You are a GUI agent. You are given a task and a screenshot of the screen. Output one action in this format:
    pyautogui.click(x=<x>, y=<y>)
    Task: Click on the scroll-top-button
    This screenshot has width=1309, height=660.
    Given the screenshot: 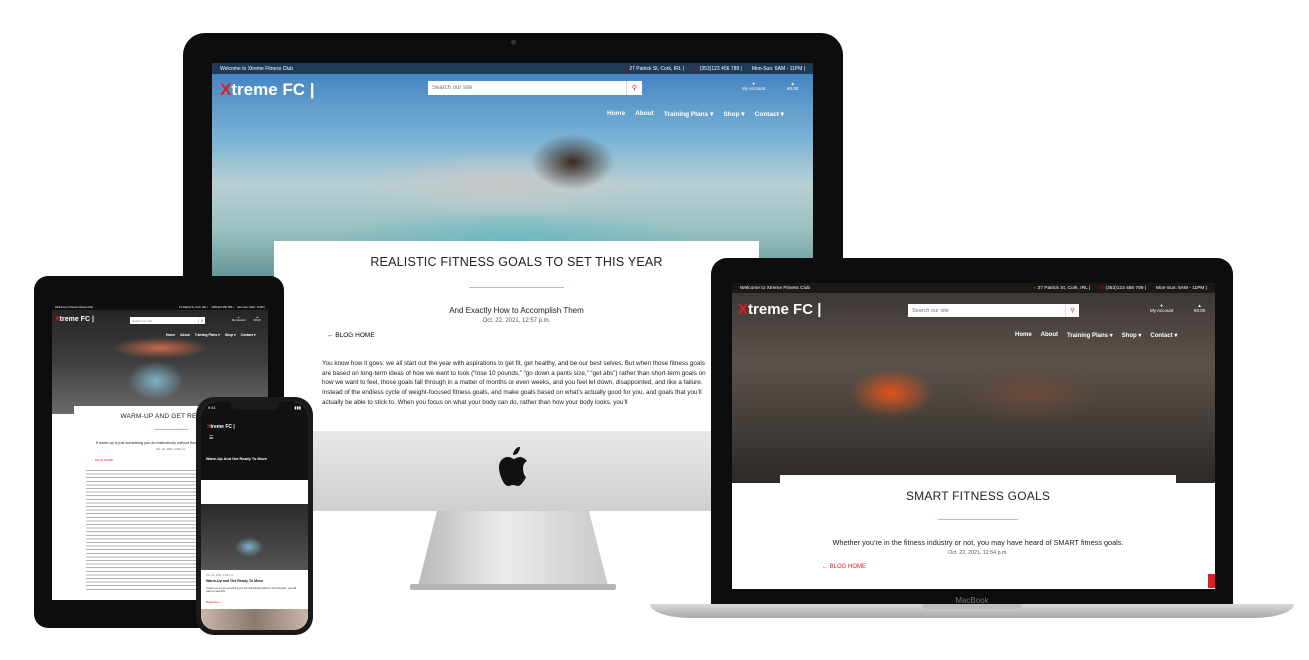 What is the action you would take?
    pyautogui.click(x=1211, y=581)
    